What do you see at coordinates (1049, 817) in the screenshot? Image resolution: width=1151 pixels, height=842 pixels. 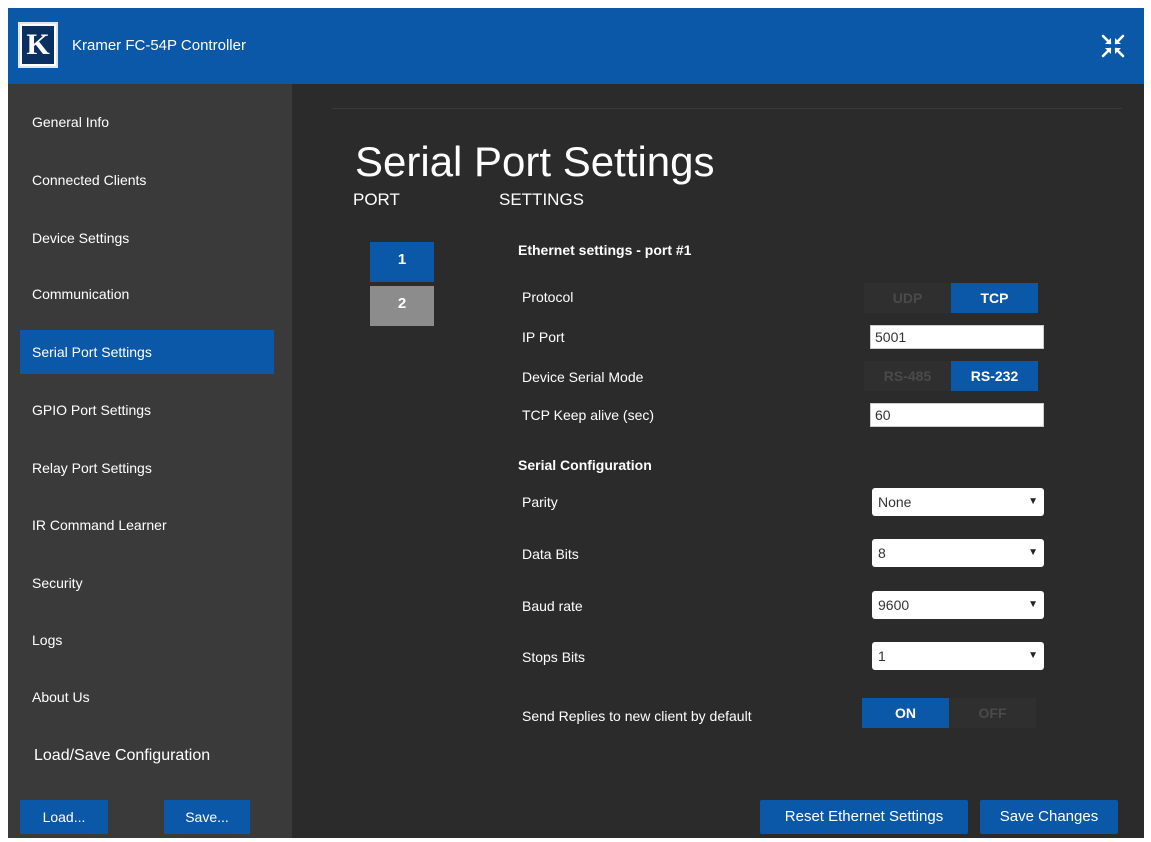 I see `save-changes-button: Save Changes` at bounding box center [1049, 817].